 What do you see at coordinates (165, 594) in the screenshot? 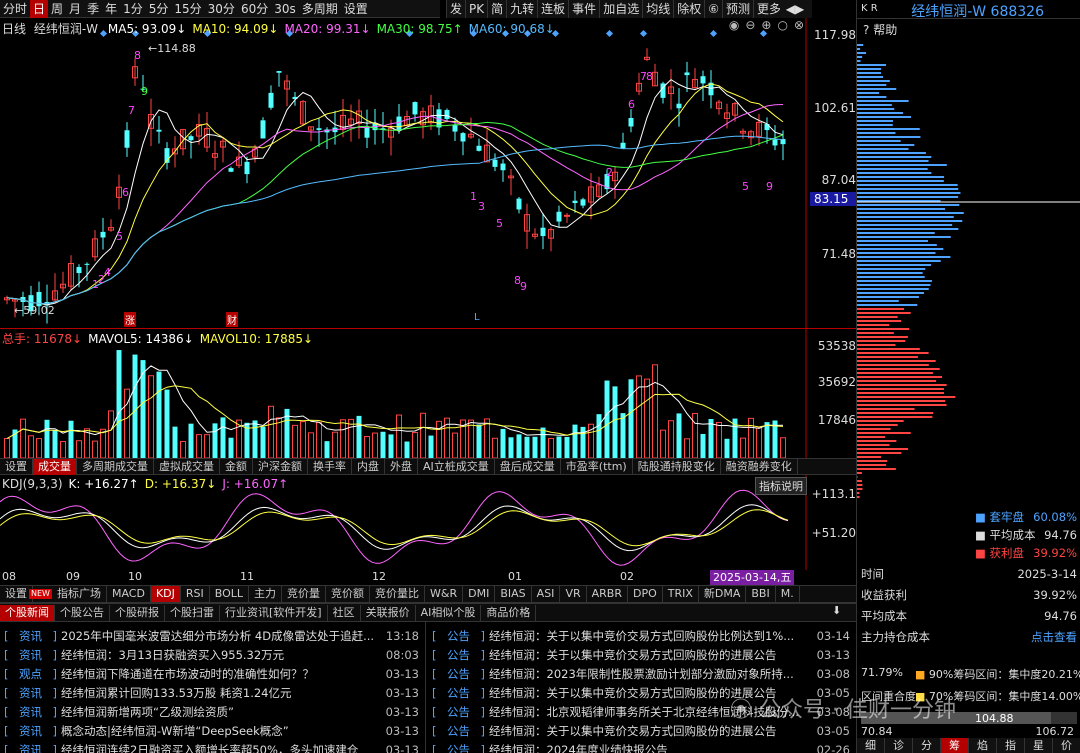
I see `indicator-tab: KDJ` at bounding box center [165, 594].